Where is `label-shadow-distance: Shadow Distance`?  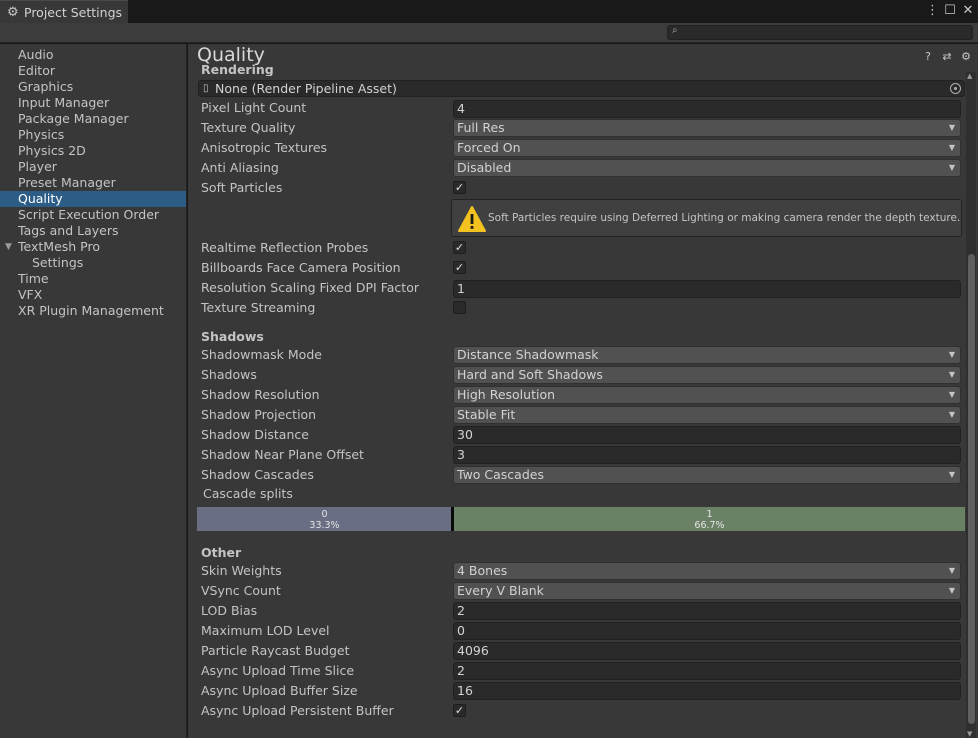 label-shadow-distance: Shadow Distance is located at coordinates (255, 434).